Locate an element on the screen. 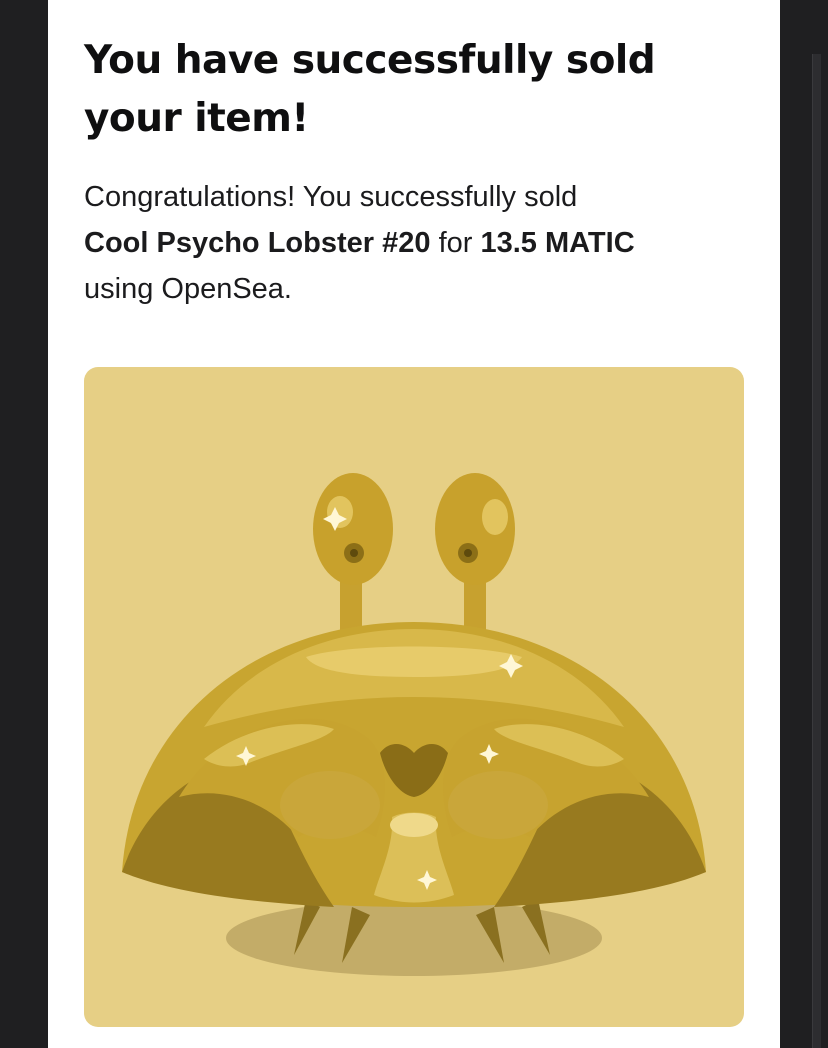  congrats-text: Congratulations! You successfully sold is located at coordinates (331, 197).